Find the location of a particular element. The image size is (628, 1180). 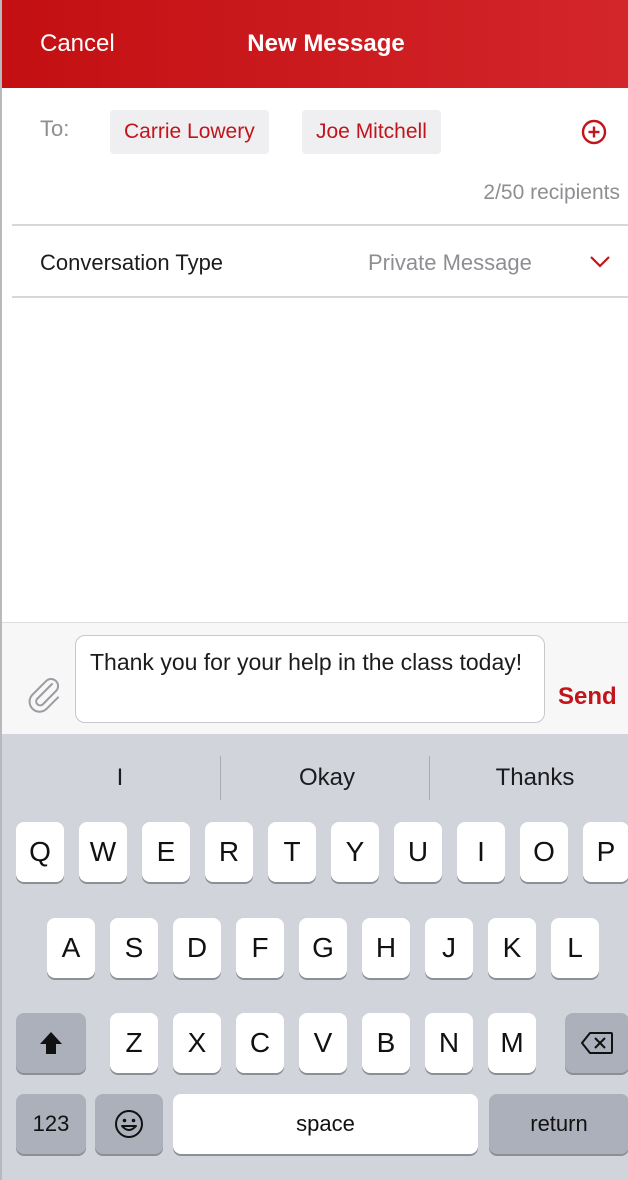

suggestion-item: Thanks is located at coordinates (535, 778).